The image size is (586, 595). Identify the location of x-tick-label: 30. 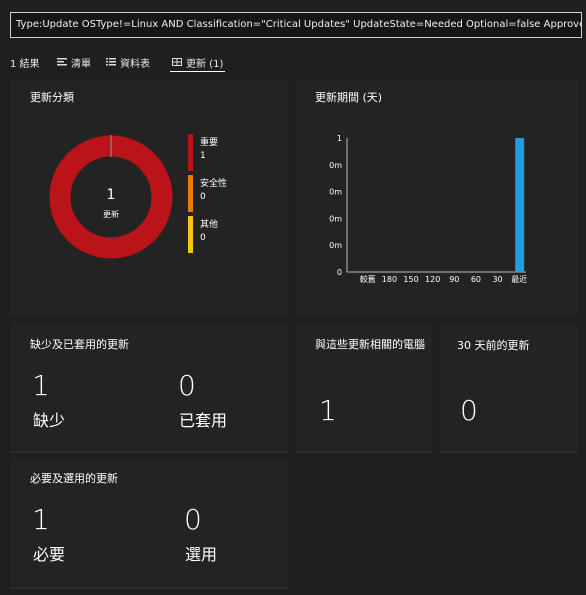
(497, 279).